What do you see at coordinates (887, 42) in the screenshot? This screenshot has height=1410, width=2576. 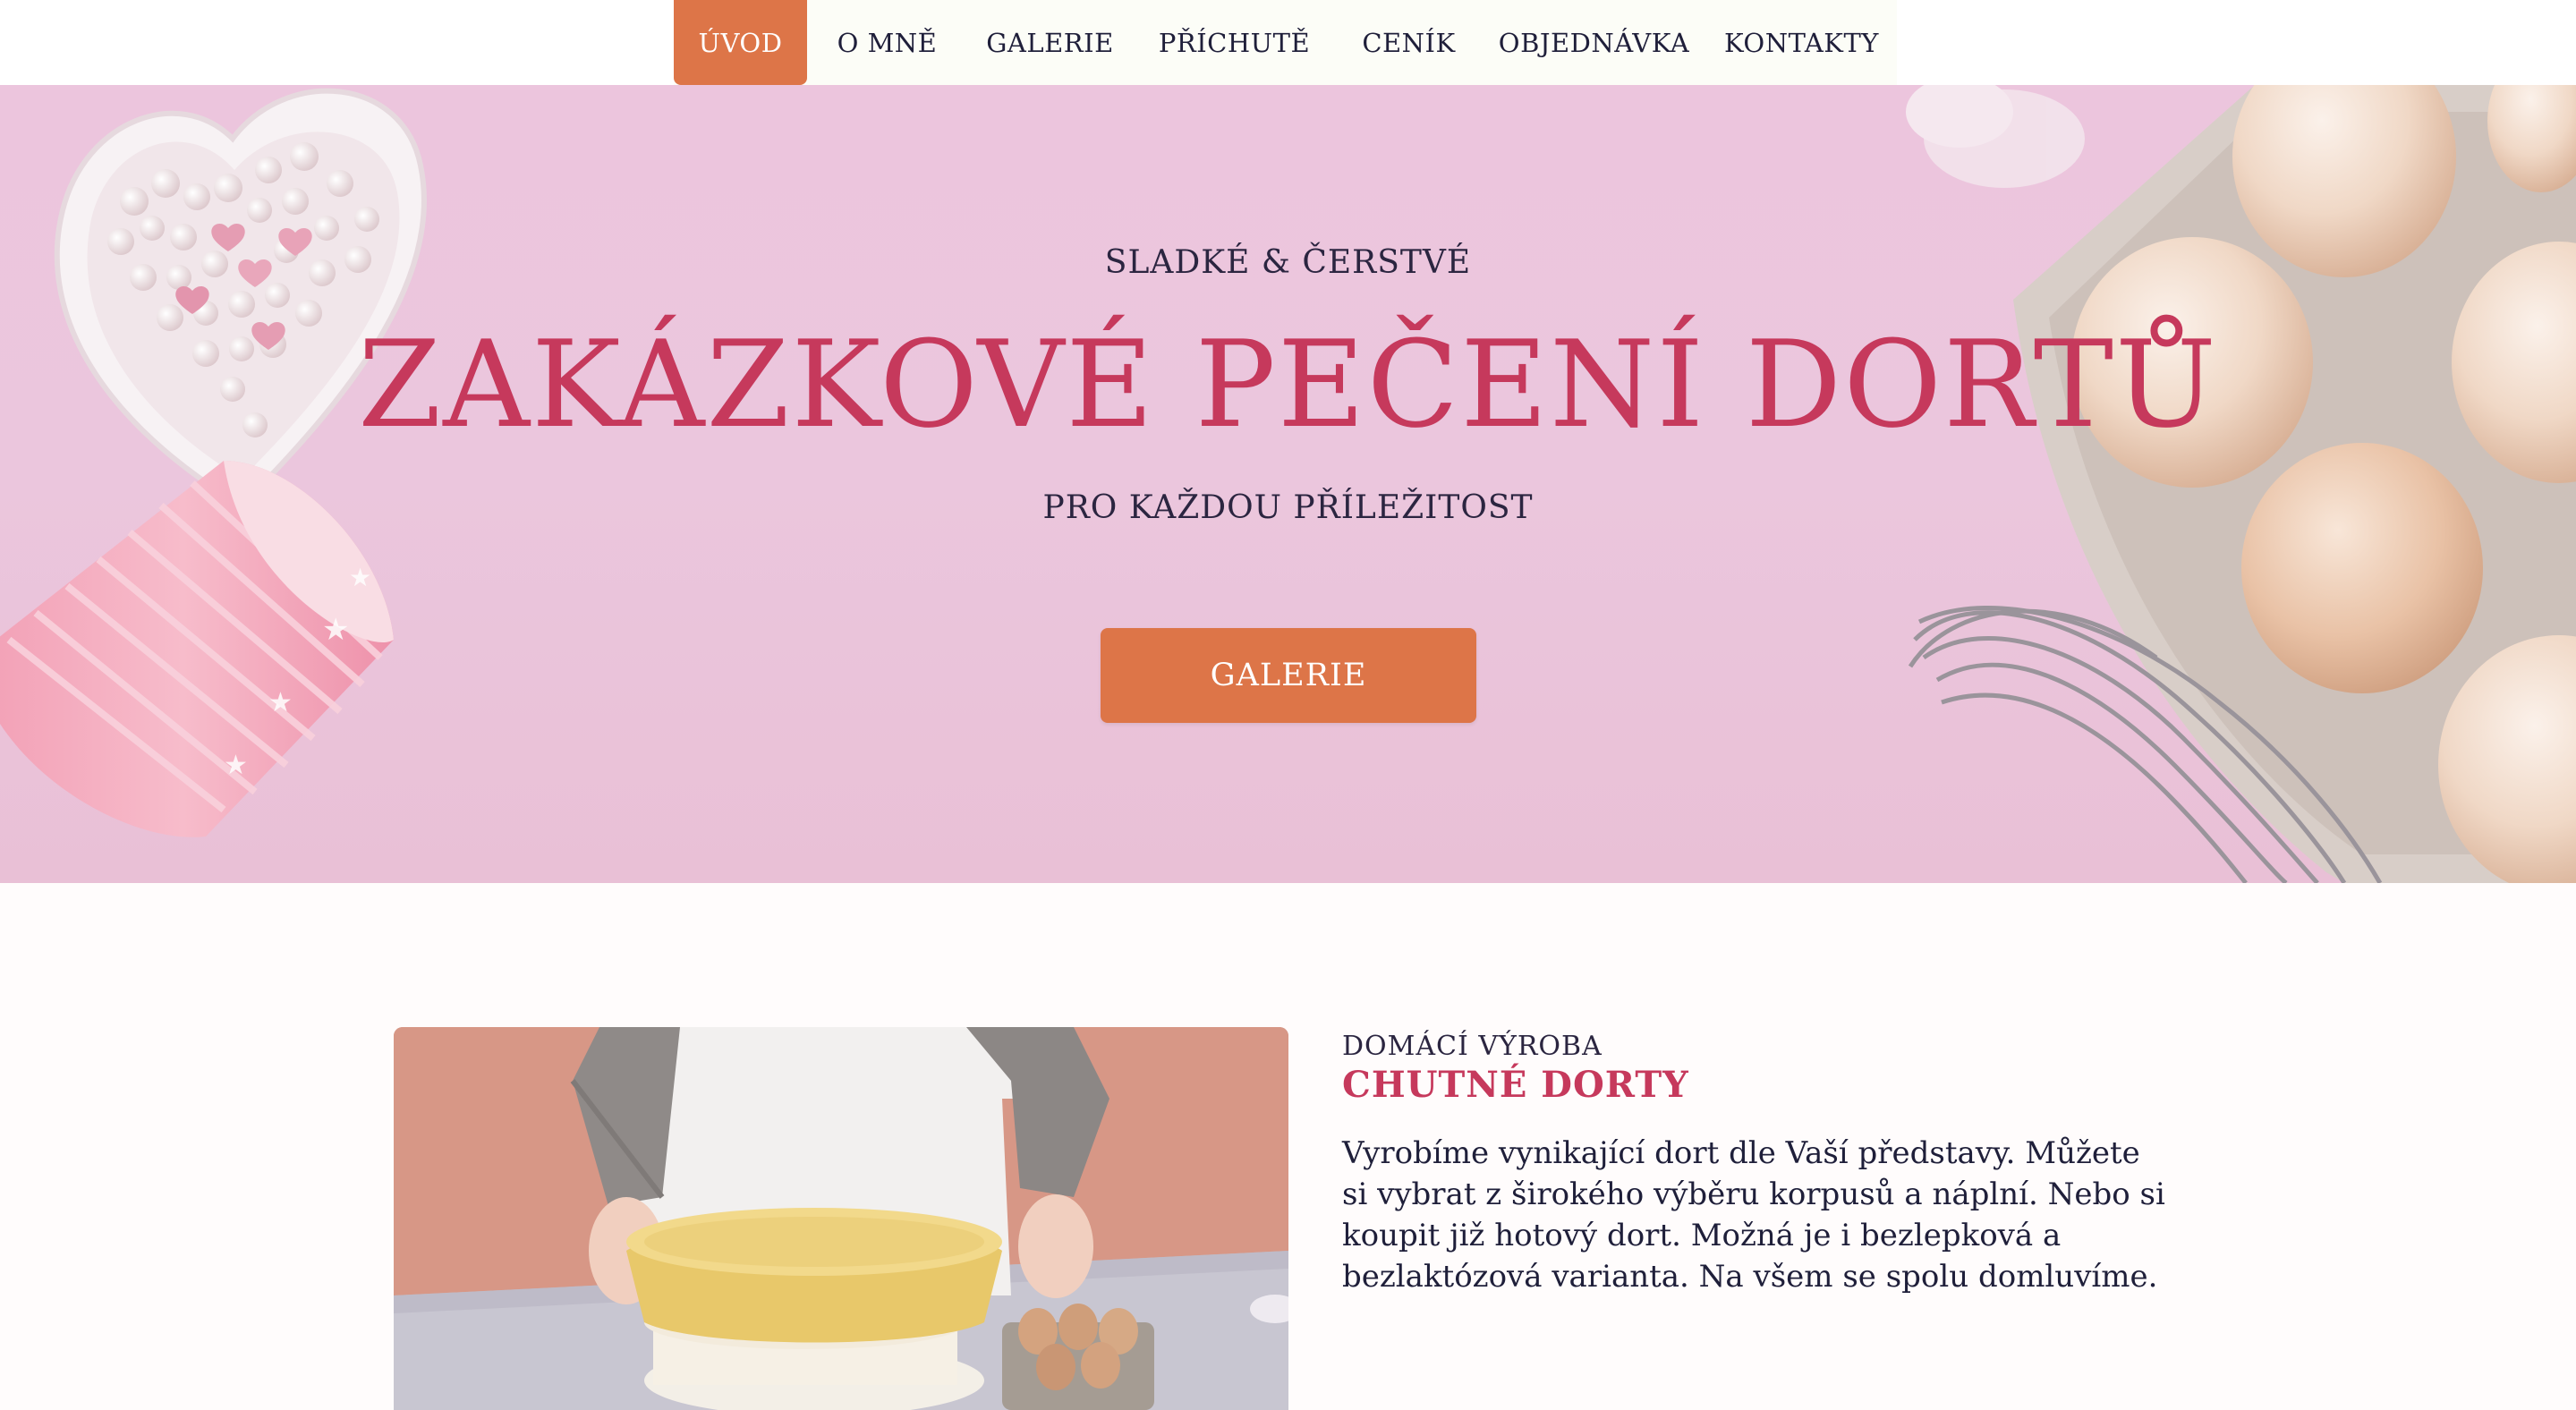 I see `nav-item-o-mne: O MNĚ` at bounding box center [887, 42].